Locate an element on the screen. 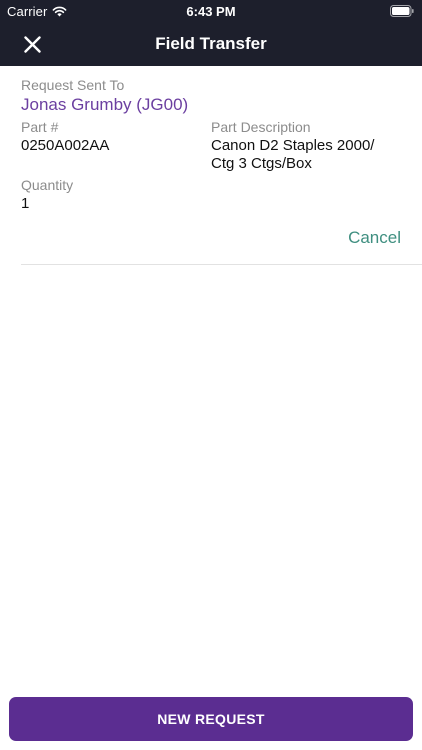  status-time: 6:43 PM is located at coordinates (211, 11).